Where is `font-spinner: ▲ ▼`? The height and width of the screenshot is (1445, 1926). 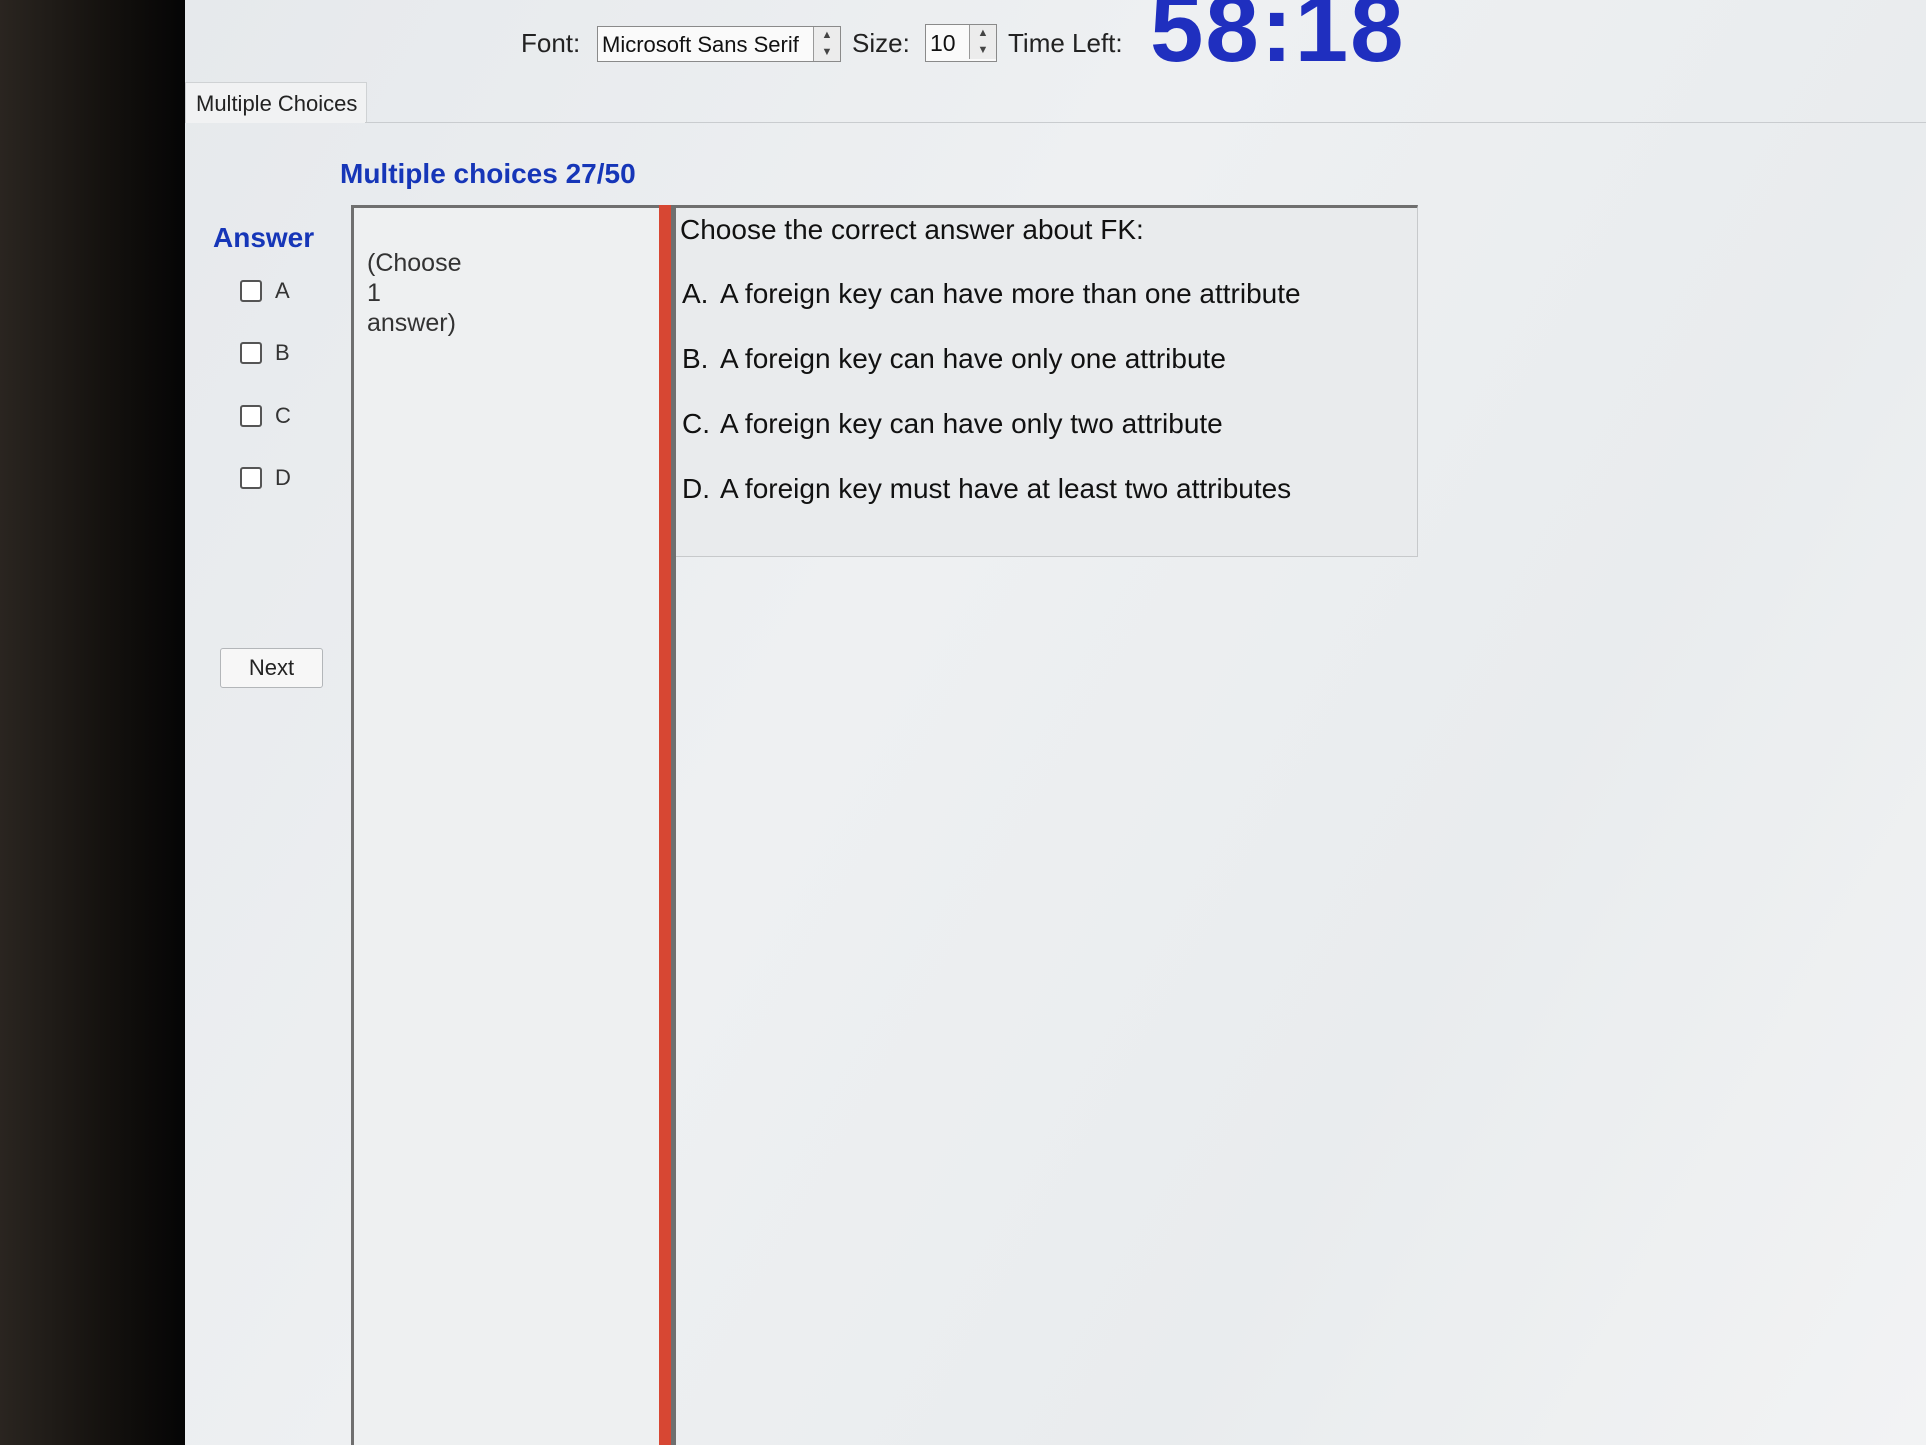
font-spinner: ▲ ▼ is located at coordinates (826, 44).